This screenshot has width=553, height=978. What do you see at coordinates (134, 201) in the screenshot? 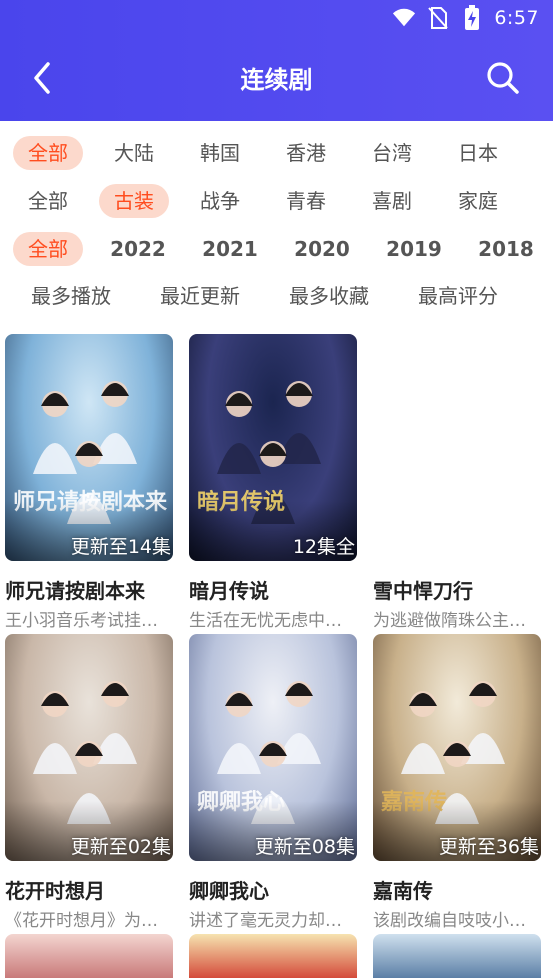
I see `filter-chip-genre: 古装` at bounding box center [134, 201].